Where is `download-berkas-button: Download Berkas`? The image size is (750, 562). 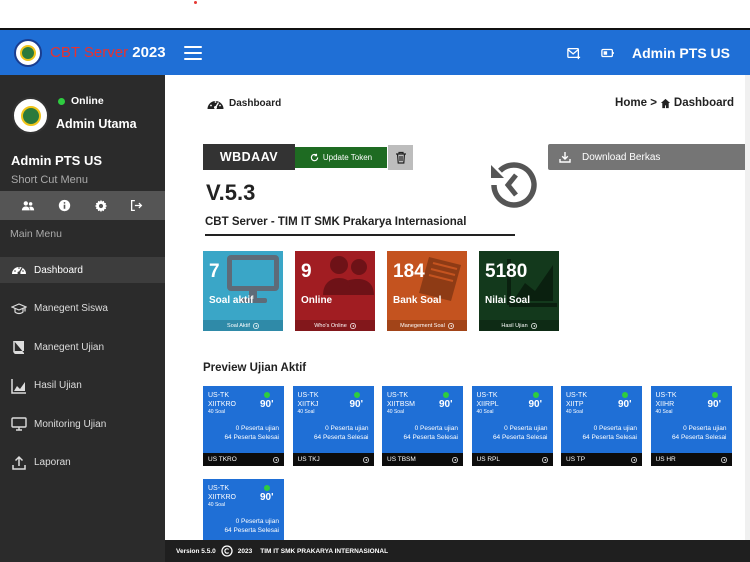 download-berkas-button: Download Berkas is located at coordinates (649, 157).